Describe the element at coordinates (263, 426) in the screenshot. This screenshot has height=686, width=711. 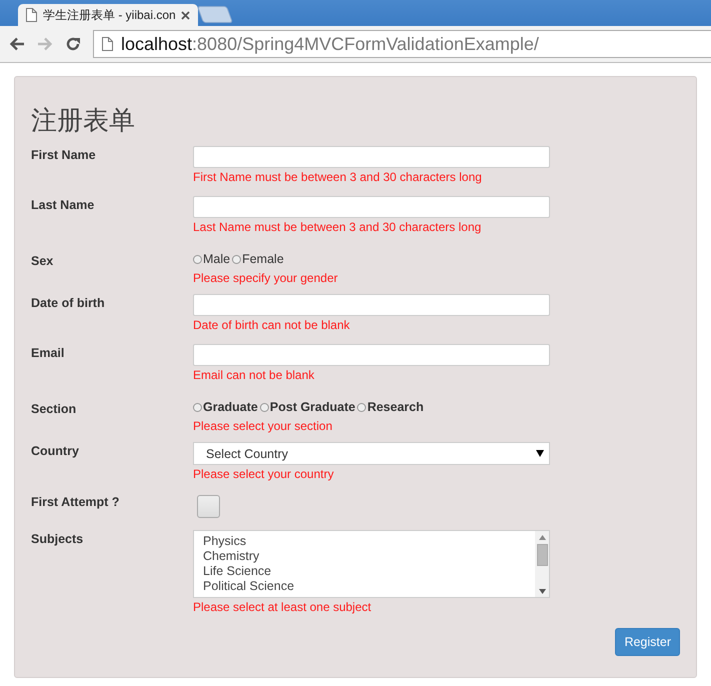
I see `error-message: Please select your section` at that location.